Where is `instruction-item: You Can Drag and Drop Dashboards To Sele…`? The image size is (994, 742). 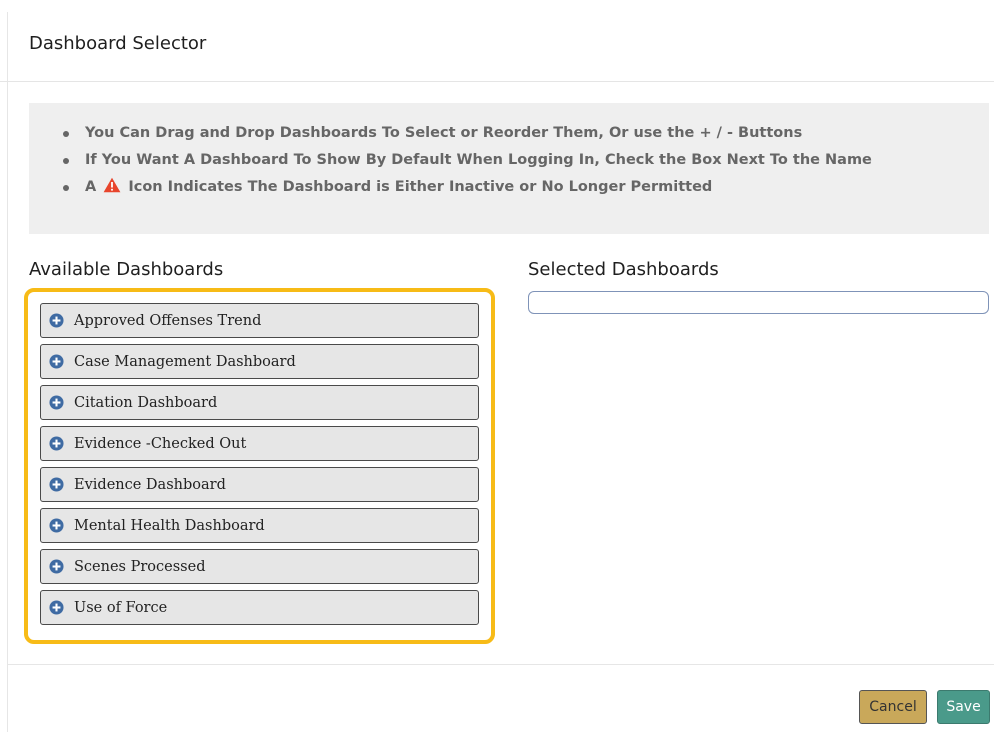
instruction-item: You Can Drag and Drop Dashboards To Sele… is located at coordinates (467, 136).